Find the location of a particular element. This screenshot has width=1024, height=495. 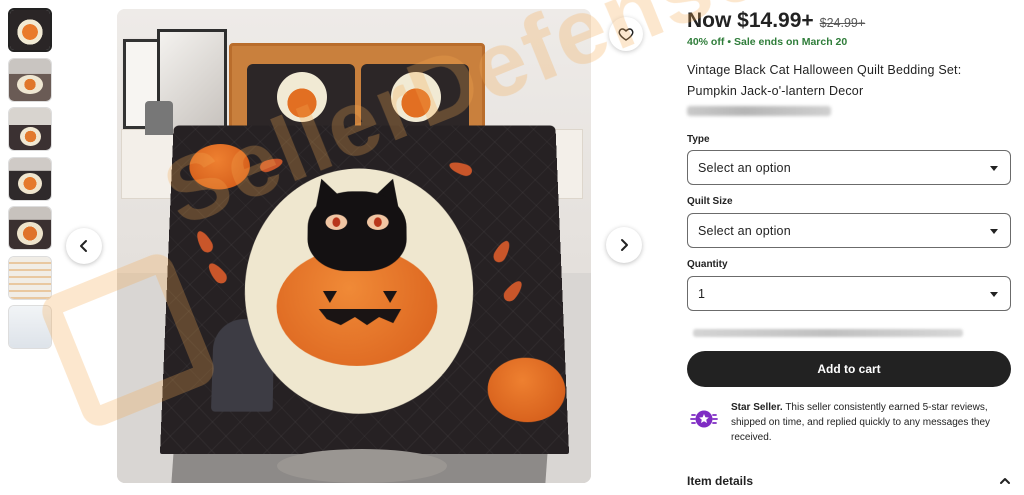

thumbnail-list is located at coordinates (31, 181).